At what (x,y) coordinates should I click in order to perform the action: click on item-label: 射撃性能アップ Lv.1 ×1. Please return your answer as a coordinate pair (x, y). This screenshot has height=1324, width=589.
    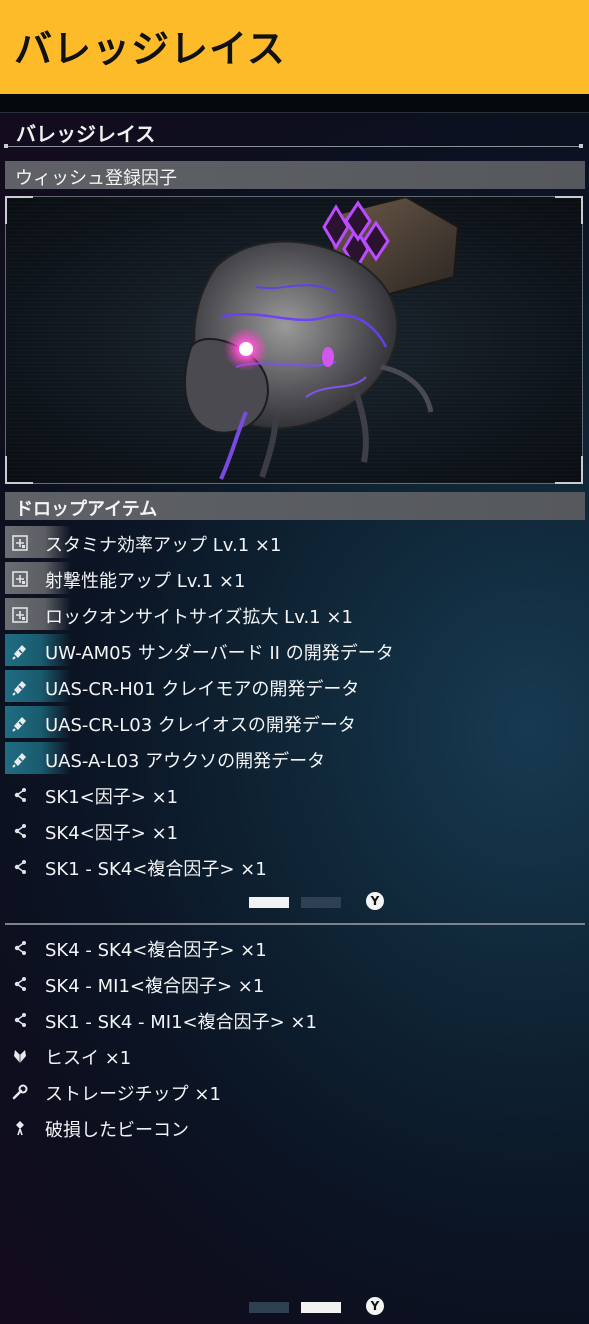
    Looking at the image, I should click on (145, 581).